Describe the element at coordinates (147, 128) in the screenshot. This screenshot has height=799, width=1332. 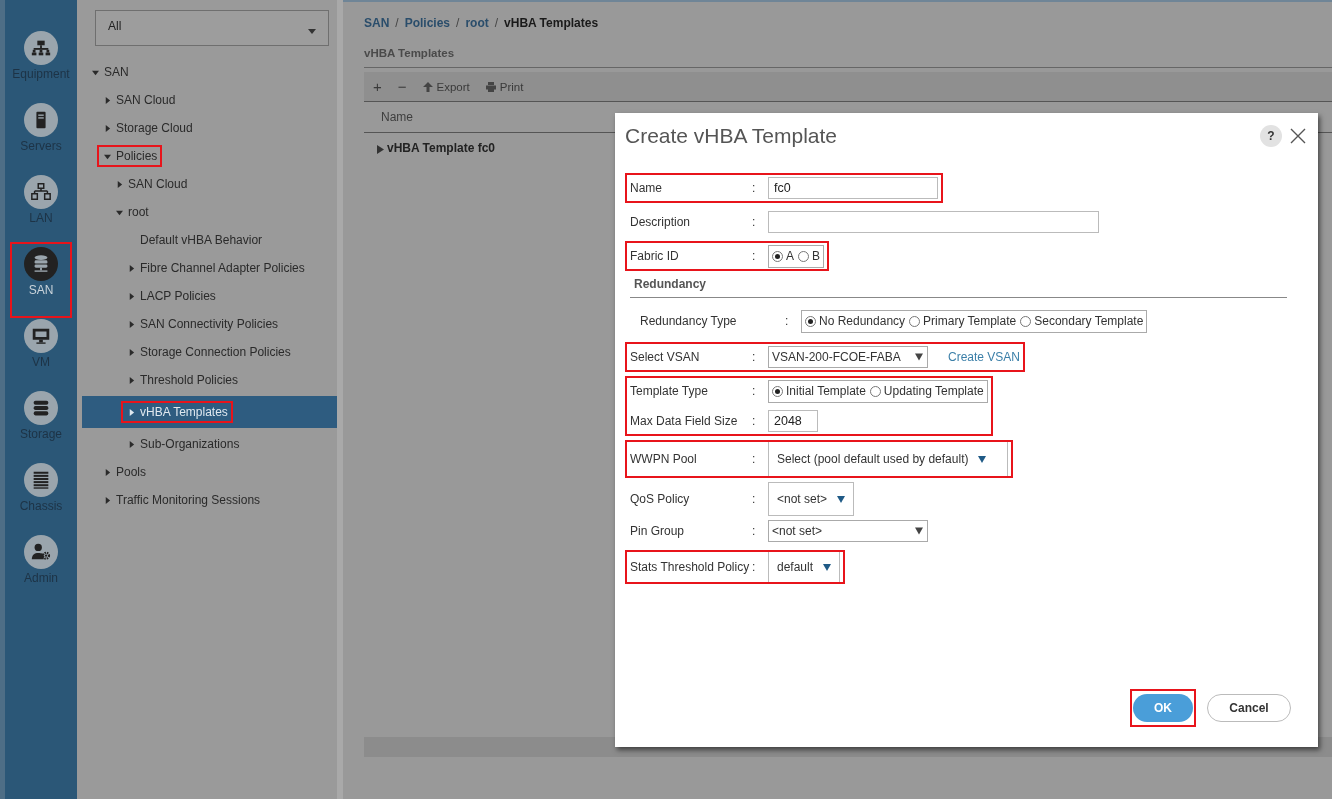
I see `tree-item: Storage Cloud` at that location.